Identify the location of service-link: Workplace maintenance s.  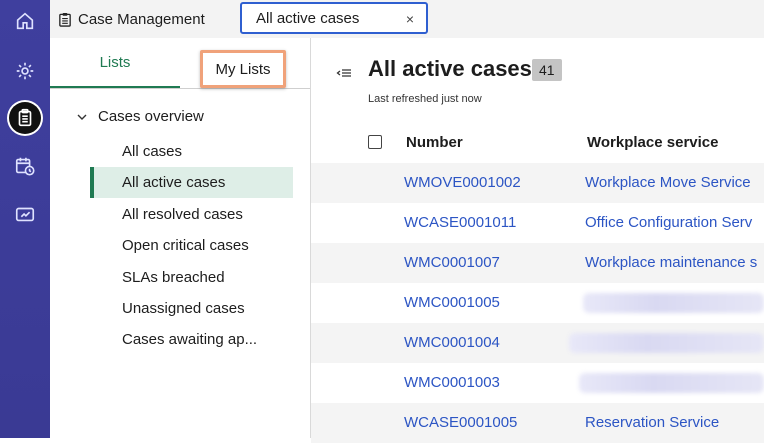
(671, 262).